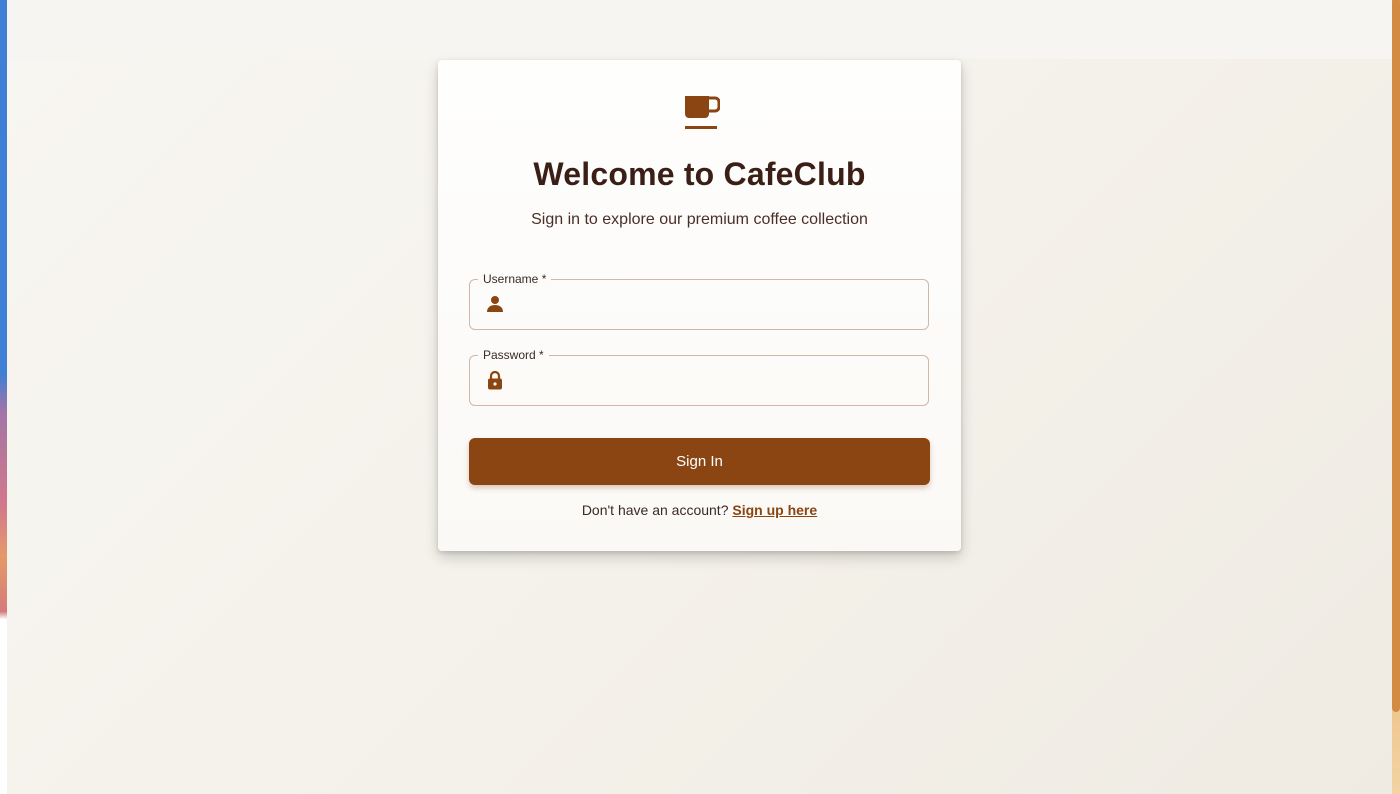  I want to click on sign-in-button: Sign In, so click(699, 461).